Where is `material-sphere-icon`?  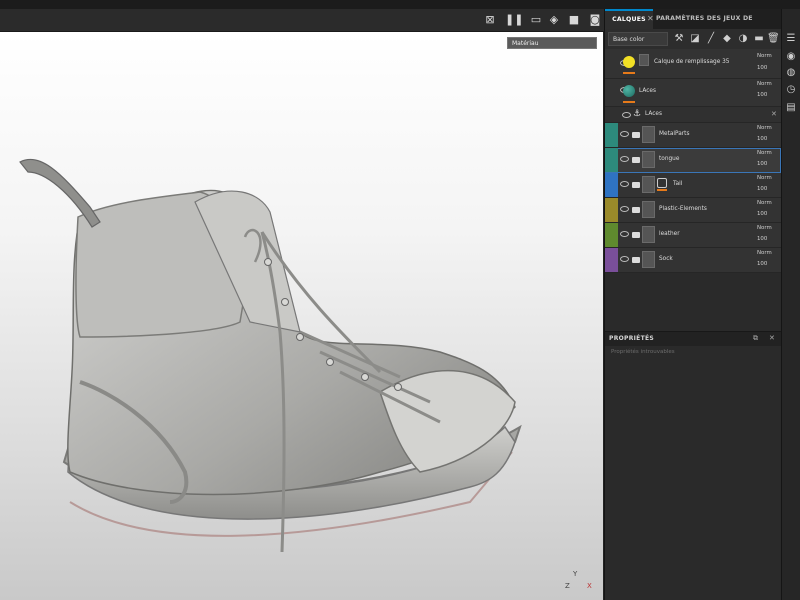 material-sphere-icon is located at coordinates (629, 91).